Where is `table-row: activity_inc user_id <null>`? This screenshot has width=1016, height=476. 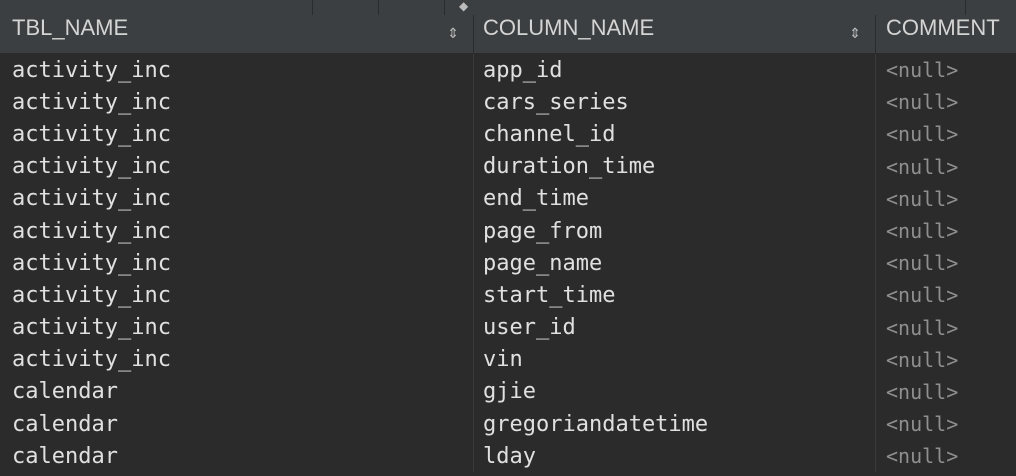
table-row: activity_inc user_id <null> is located at coordinates (508, 327).